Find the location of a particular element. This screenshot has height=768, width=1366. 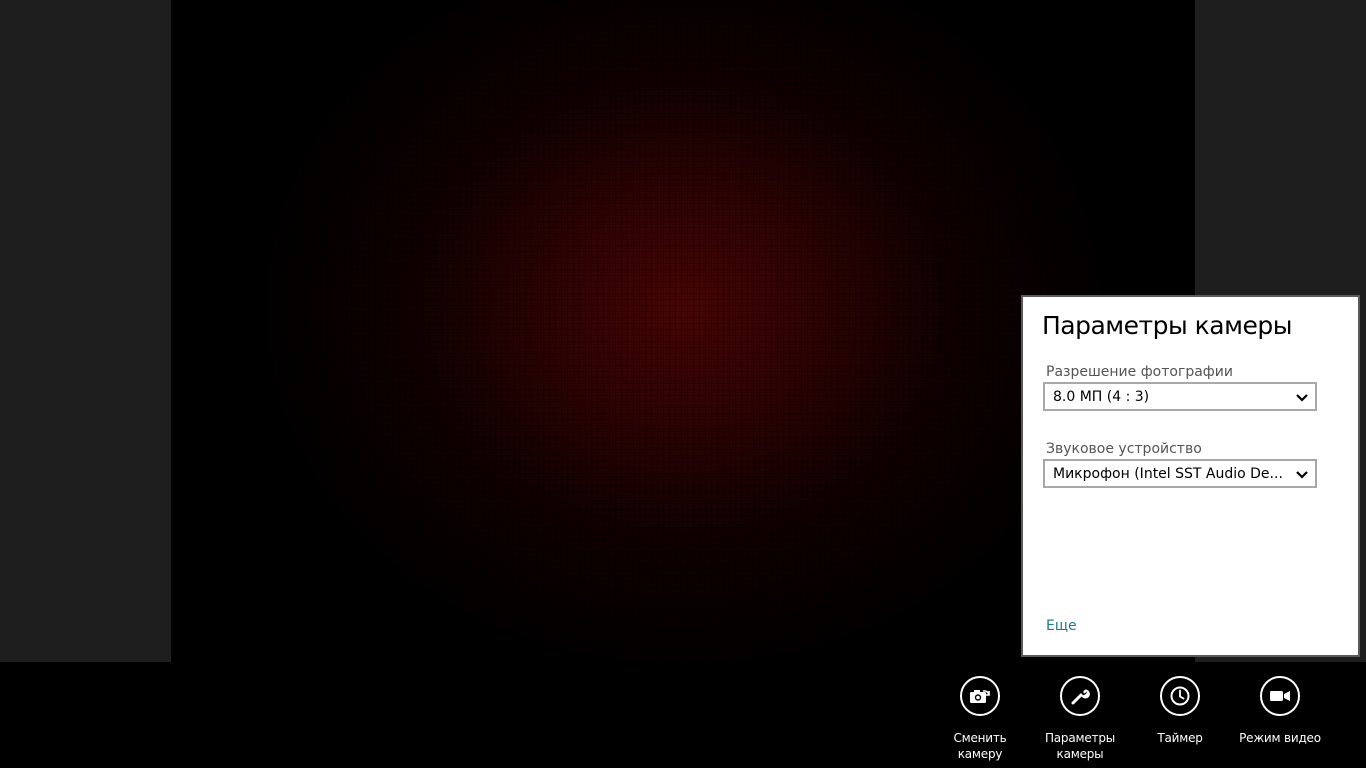

letterbox-left is located at coordinates (85, 331).